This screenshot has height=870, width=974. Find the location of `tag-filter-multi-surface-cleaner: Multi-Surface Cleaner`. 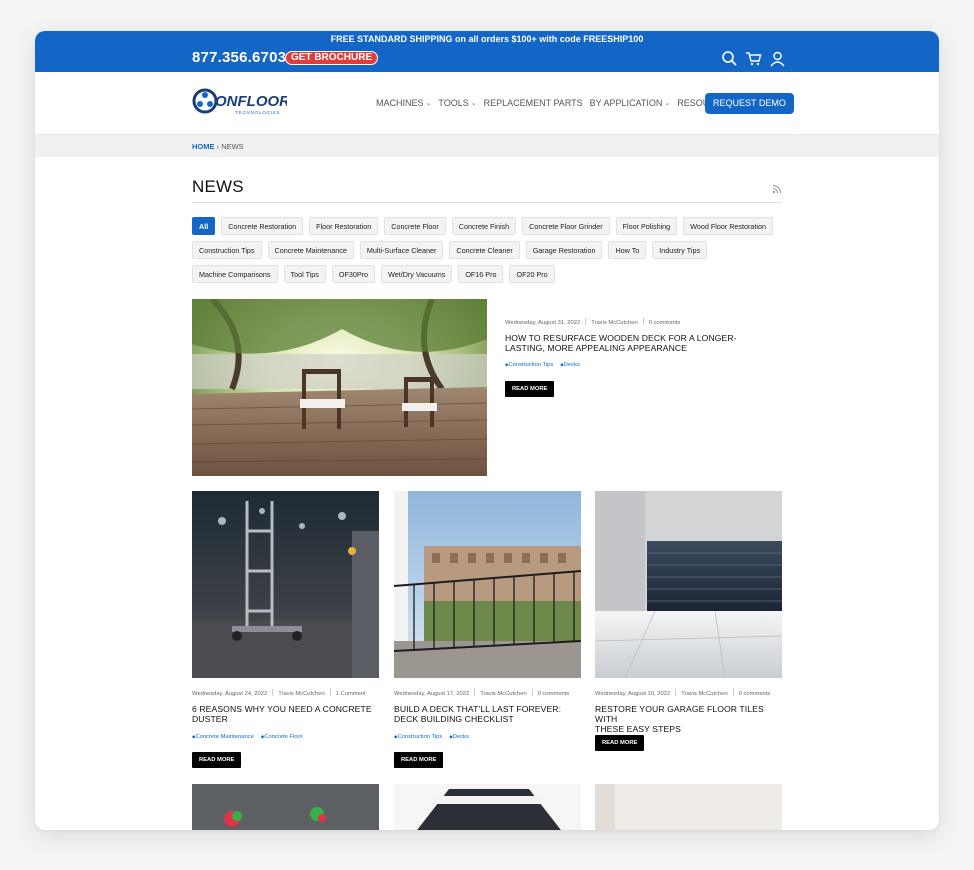

tag-filter-multi-surface-cleaner: Multi-Surface Cleaner is located at coordinates (401, 250).